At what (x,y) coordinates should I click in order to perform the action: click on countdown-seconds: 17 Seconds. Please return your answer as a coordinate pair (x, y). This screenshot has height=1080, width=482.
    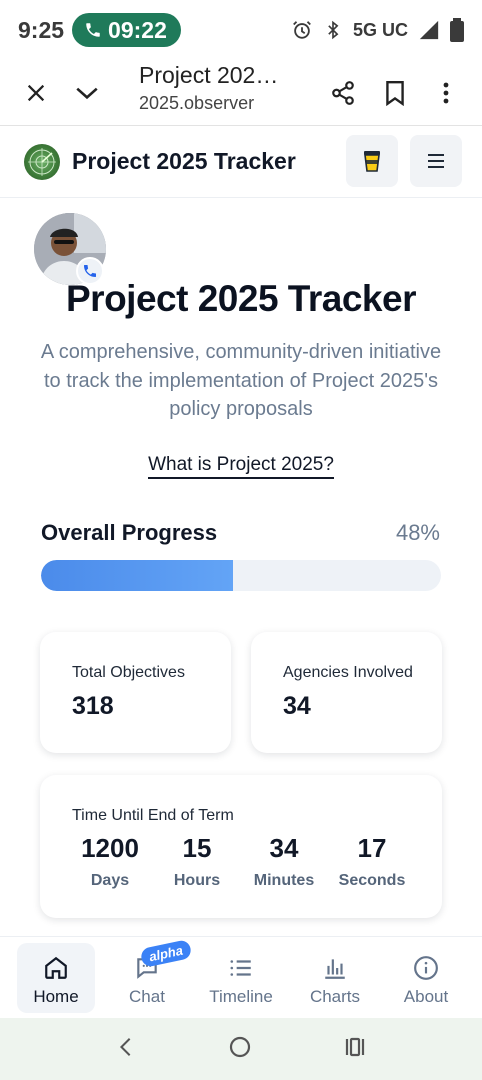
    Looking at the image, I should click on (372, 861).